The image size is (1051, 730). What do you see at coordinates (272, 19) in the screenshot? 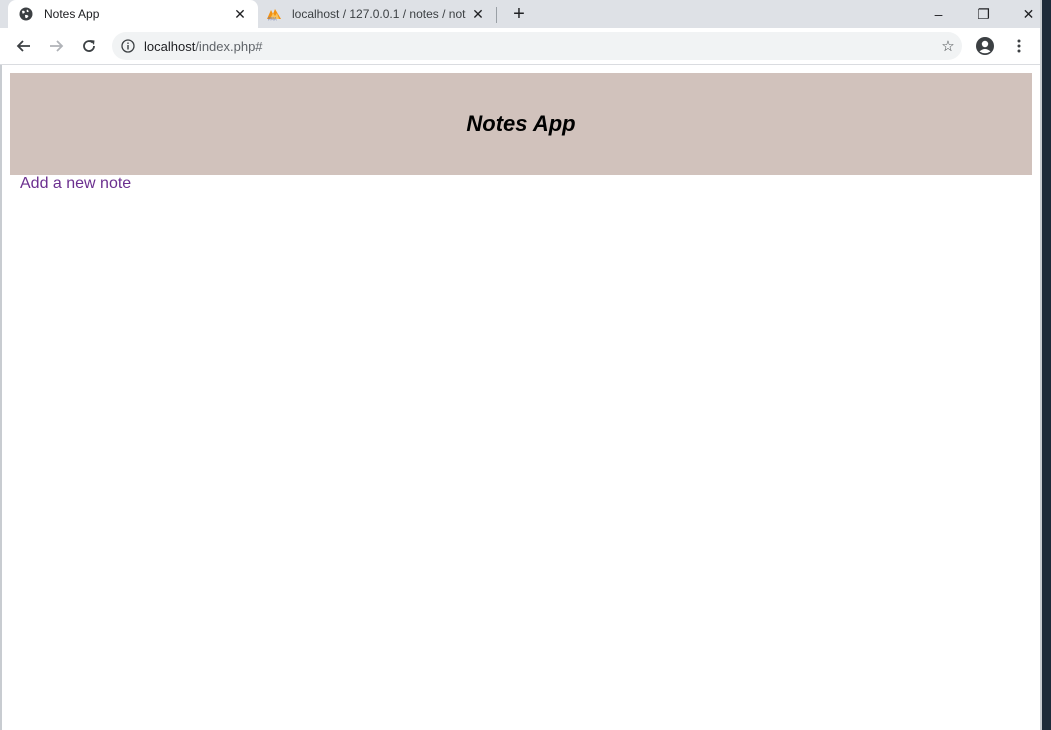
I see `svg-text: PMA` at bounding box center [272, 19].